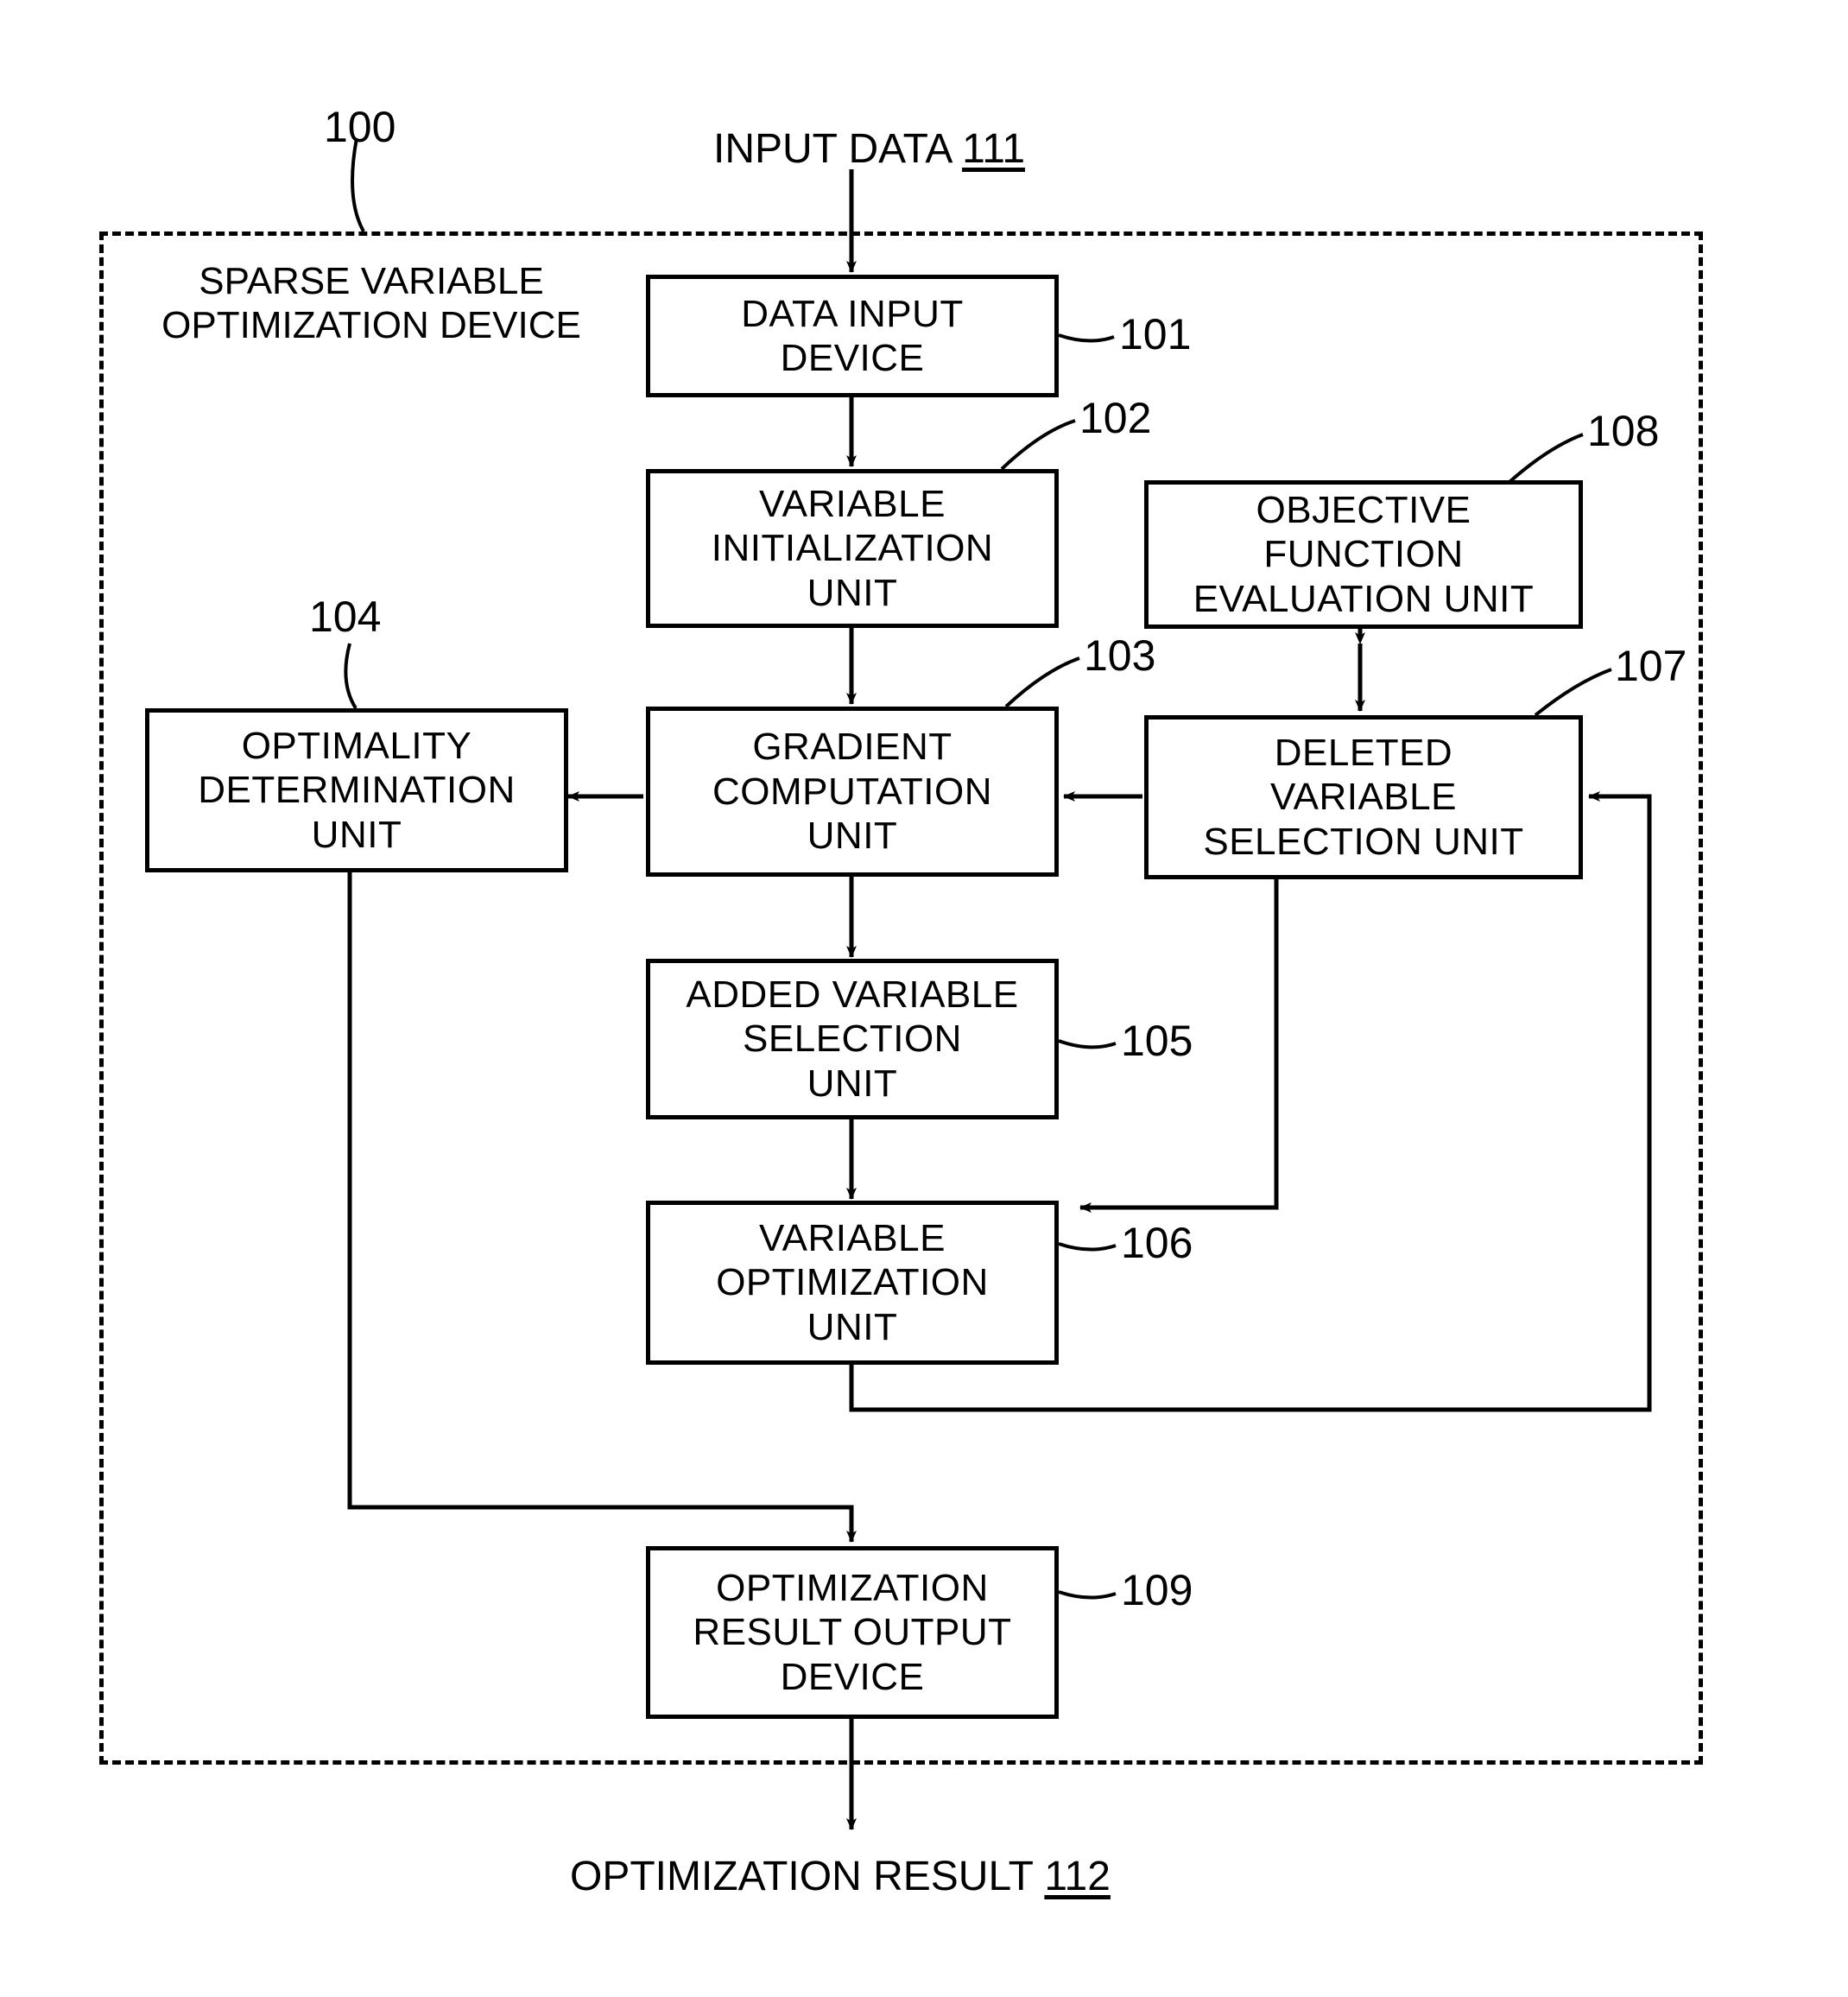  What do you see at coordinates (1623, 431) in the screenshot?
I see `ref-number-108: 108` at bounding box center [1623, 431].